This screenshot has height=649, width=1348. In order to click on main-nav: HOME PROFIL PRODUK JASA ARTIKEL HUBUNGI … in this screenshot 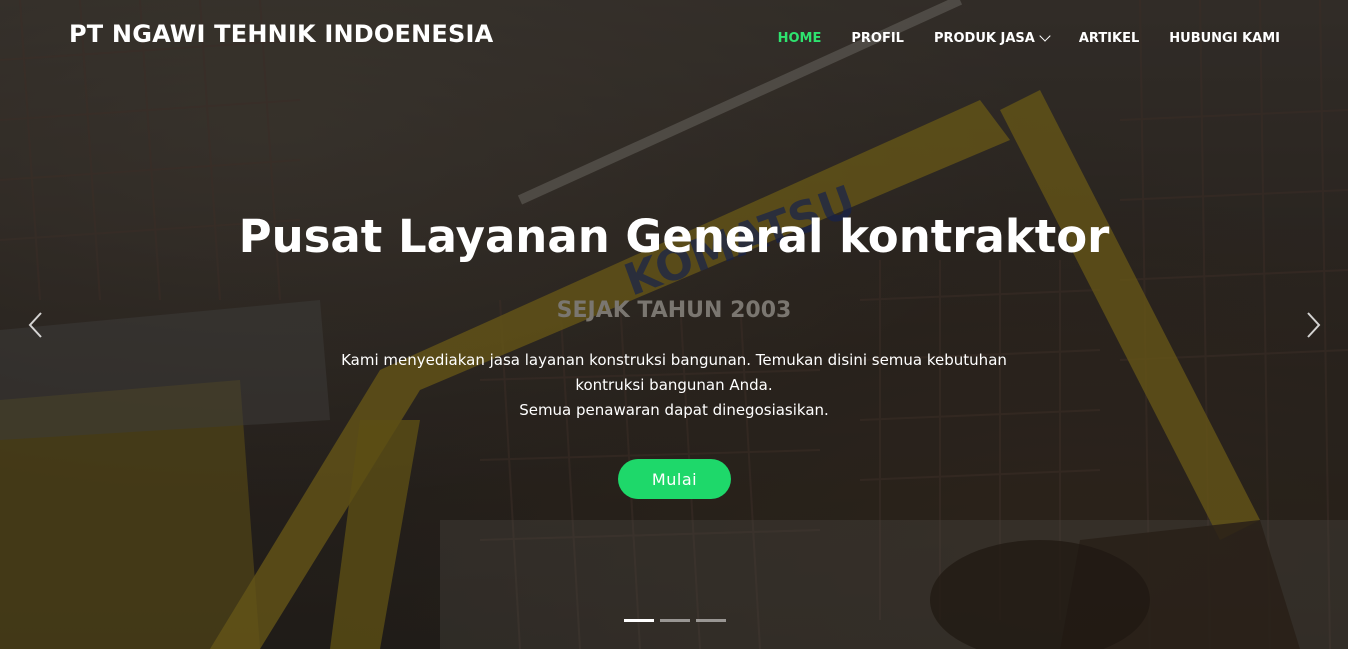, I will do `click(1014, 37)`.